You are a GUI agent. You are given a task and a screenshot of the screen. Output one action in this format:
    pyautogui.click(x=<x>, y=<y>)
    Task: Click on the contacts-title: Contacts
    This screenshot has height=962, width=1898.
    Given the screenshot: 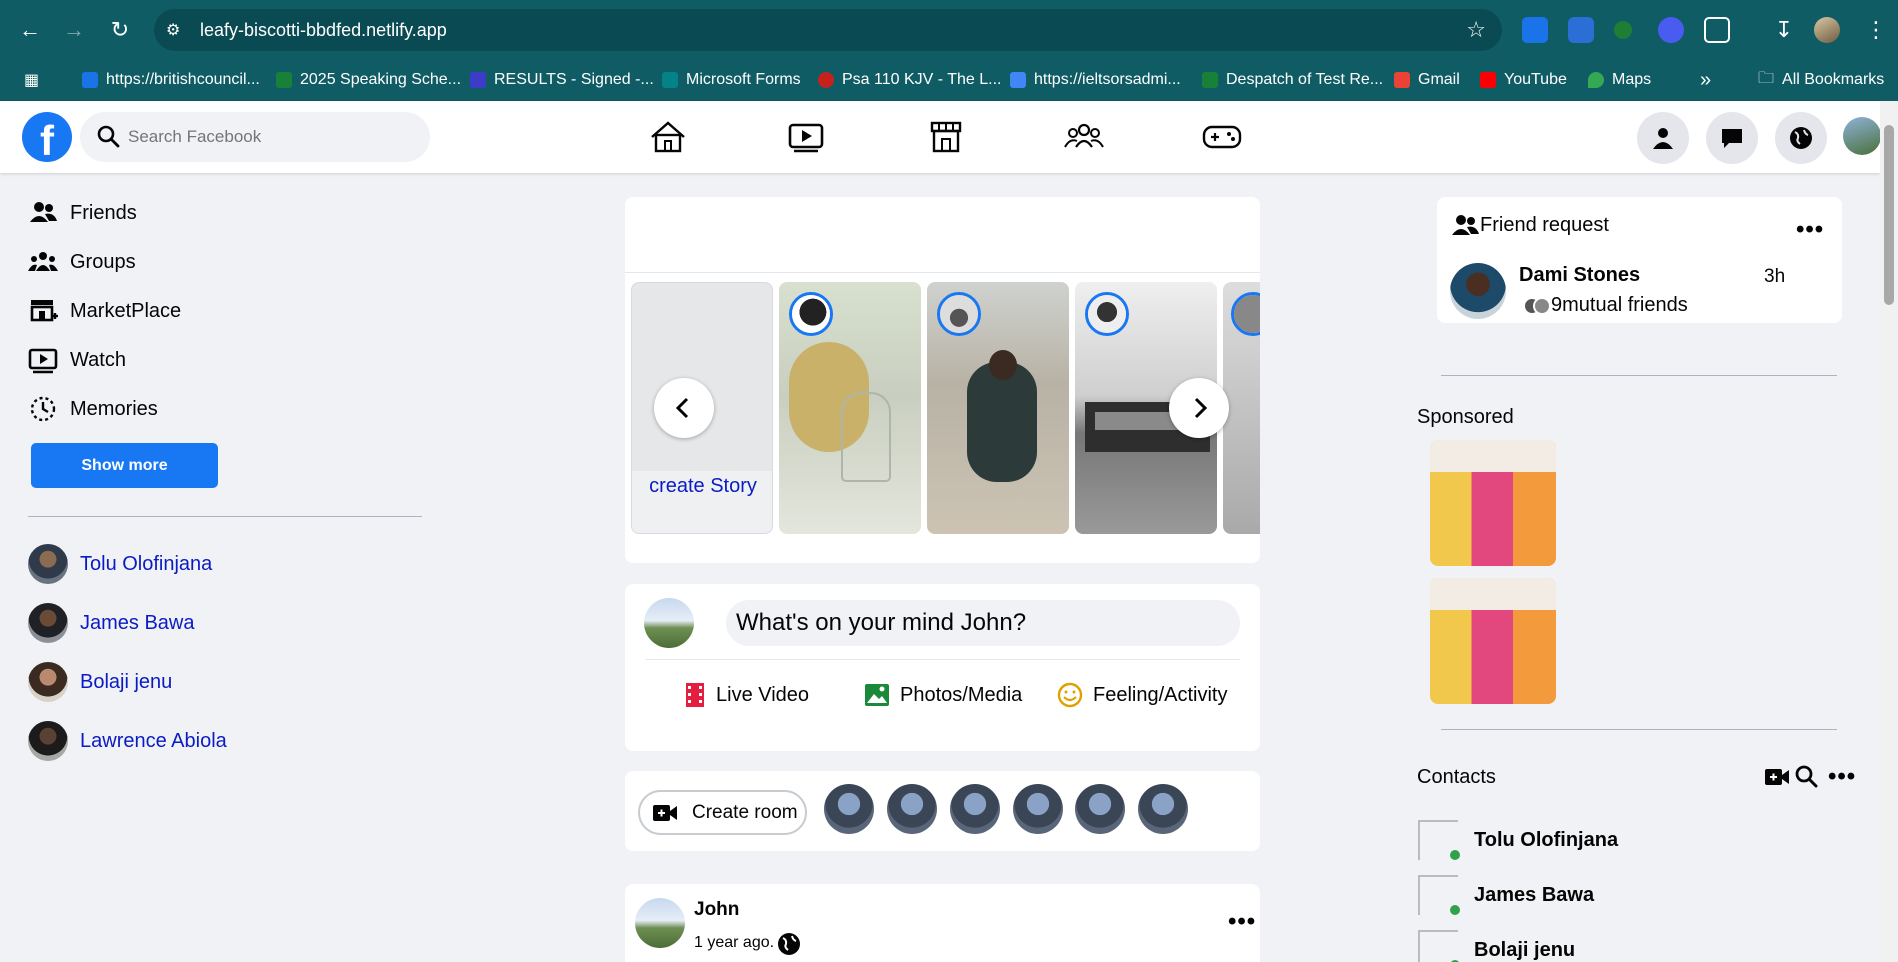 What is the action you would take?
    pyautogui.click(x=1456, y=777)
    